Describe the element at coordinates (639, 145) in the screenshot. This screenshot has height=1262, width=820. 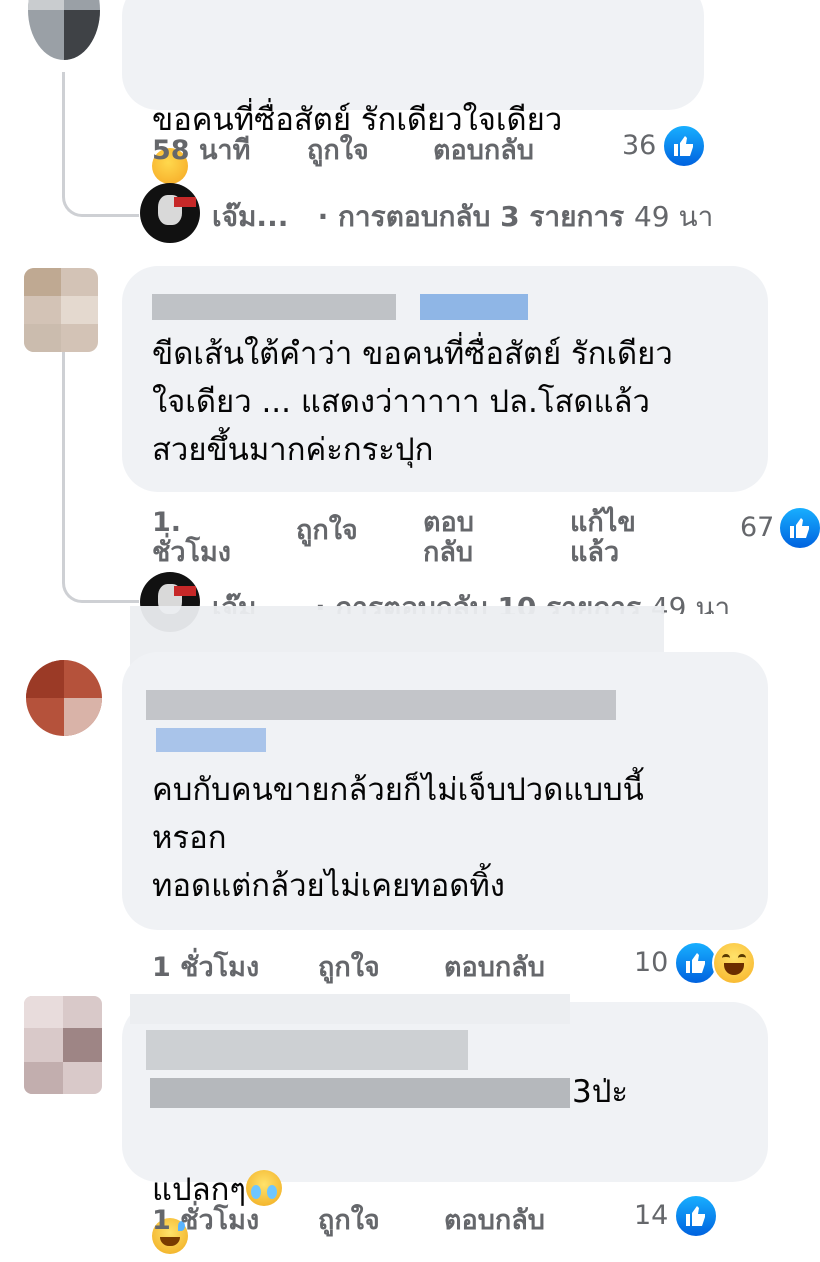
I see `reaction-count: 36` at that location.